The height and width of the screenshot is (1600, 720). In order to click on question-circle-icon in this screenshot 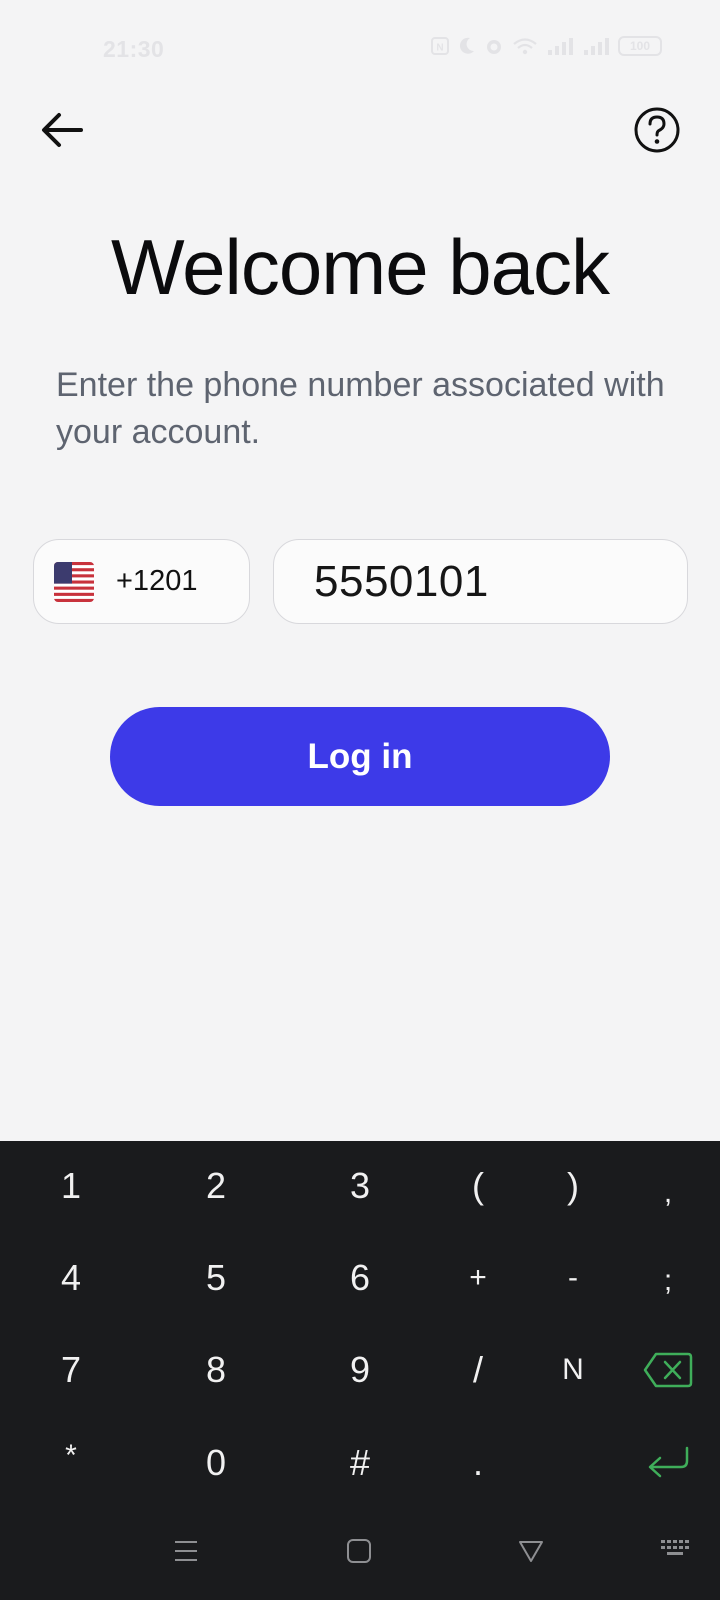, I will do `click(657, 130)`.